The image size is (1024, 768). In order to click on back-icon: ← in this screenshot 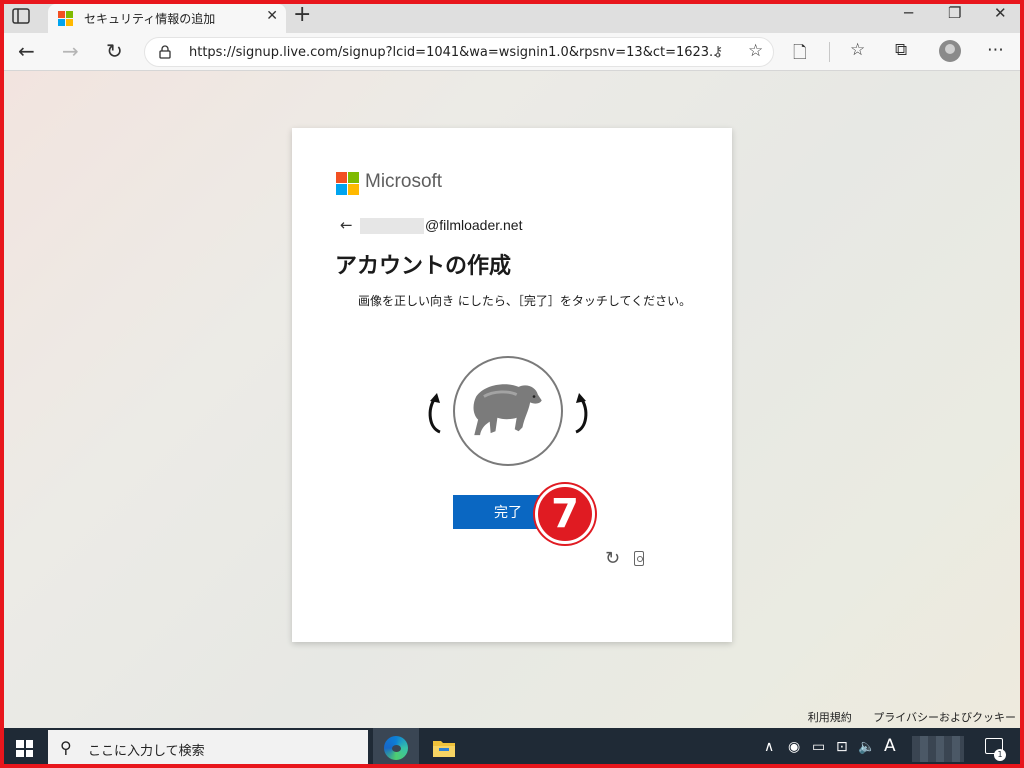, I will do `click(26, 51)`.